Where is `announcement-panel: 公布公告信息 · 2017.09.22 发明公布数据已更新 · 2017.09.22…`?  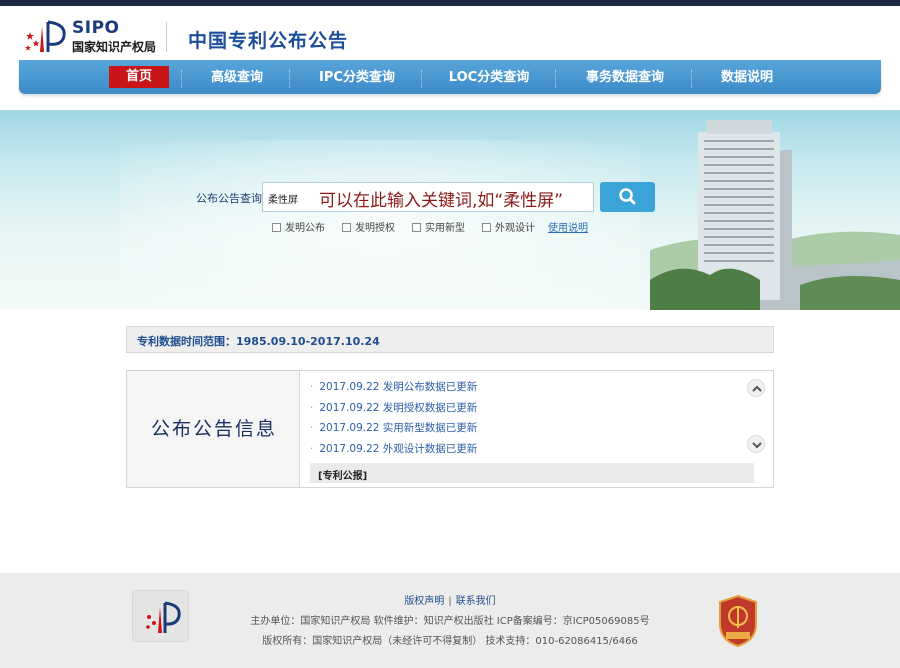 announcement-panel: 公布公告信息 · 2017.09.22 发明公布数据已更新 · 2017.09.22… is located at coordinates (450, 429).